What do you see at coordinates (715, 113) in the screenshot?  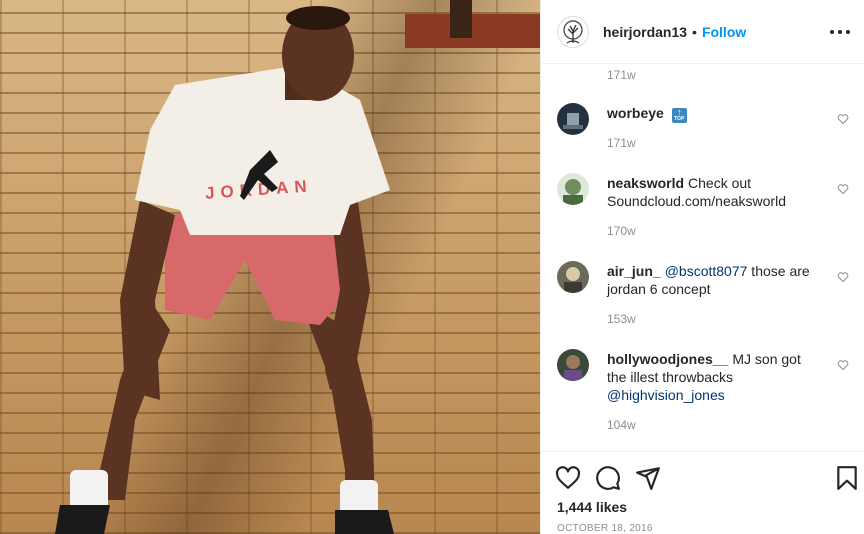 I see `comment-body: worbeye ↑ TOP` at bounding box center [715, 113].